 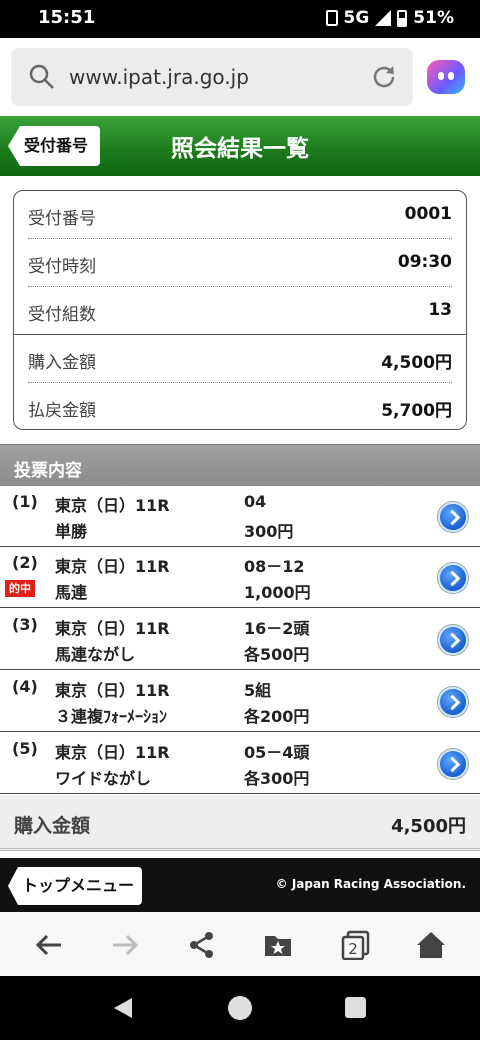 What do you see at coordinates (240, 823) in the screenshot?
I see `total-row: 購入金額 4,500円` at bounding box center [240, 823].